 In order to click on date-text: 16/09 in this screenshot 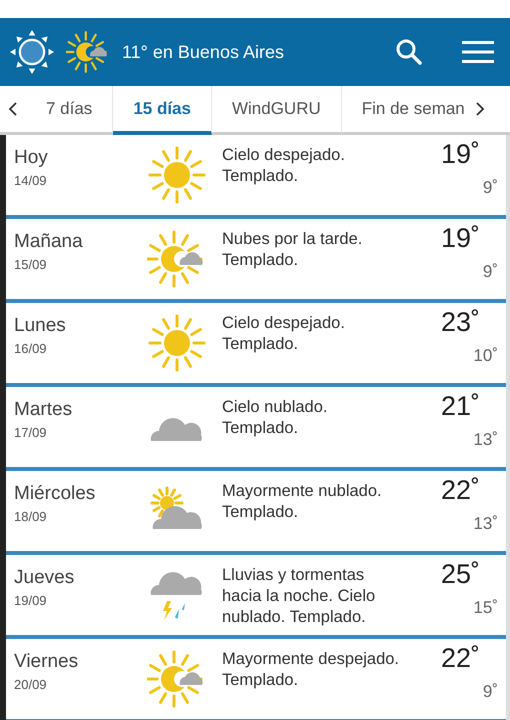, I will do `click(31, 348)`.